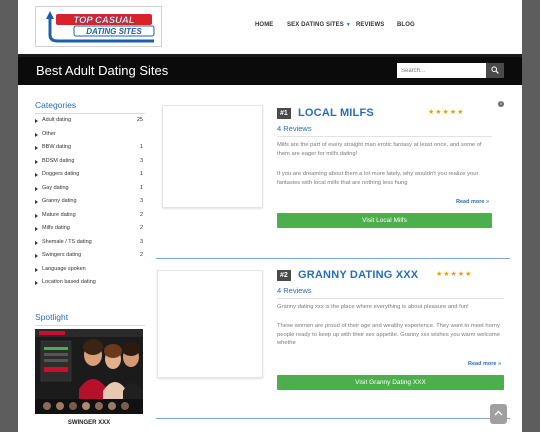  What do you see at coordinates (62, 255) in the screenshot?
I see `category-label: Swingers dating` at bounding box center [62, 255].